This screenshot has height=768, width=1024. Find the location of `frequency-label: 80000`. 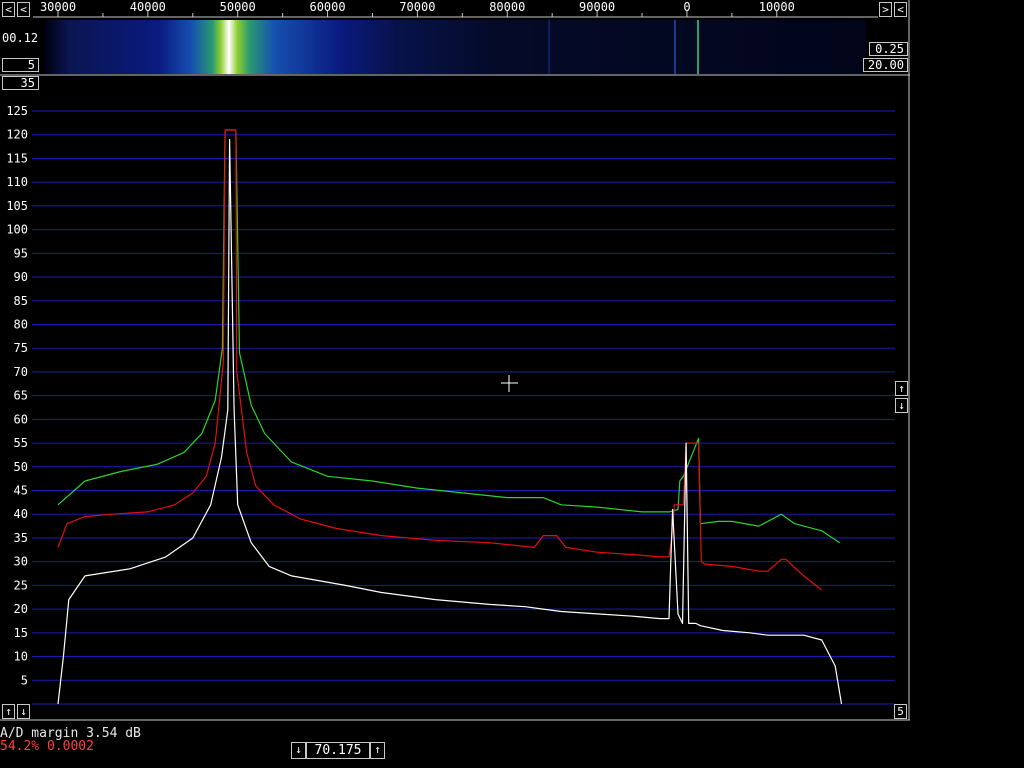

frequency-label: 80000 is located at coordinates (507, 7).